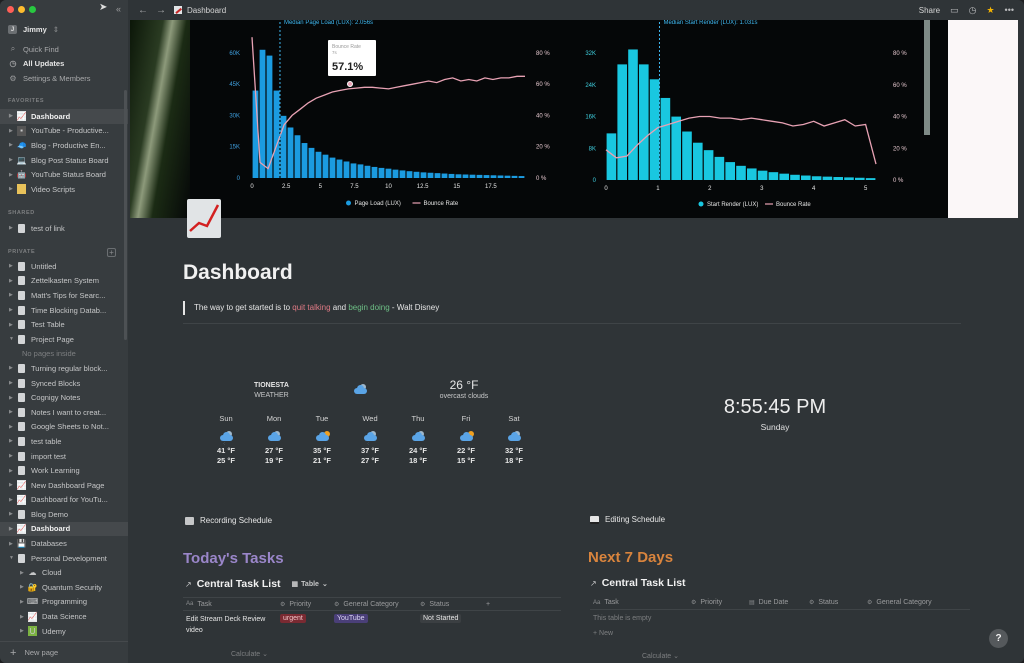  I want to click on share-button: Share, so click(929, 10).